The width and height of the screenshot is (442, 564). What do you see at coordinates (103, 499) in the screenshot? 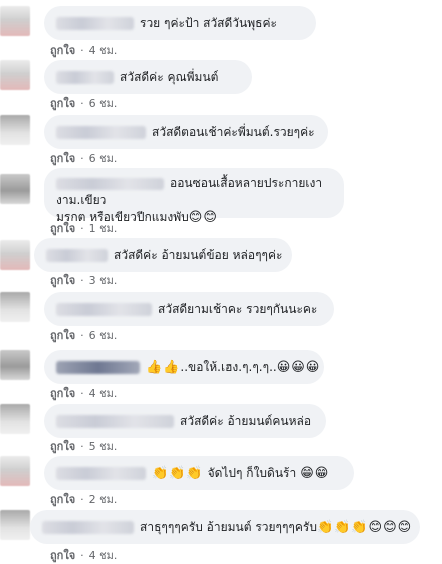
I see `comment-time: 2 ชม.` at bounding box center [103, 499].